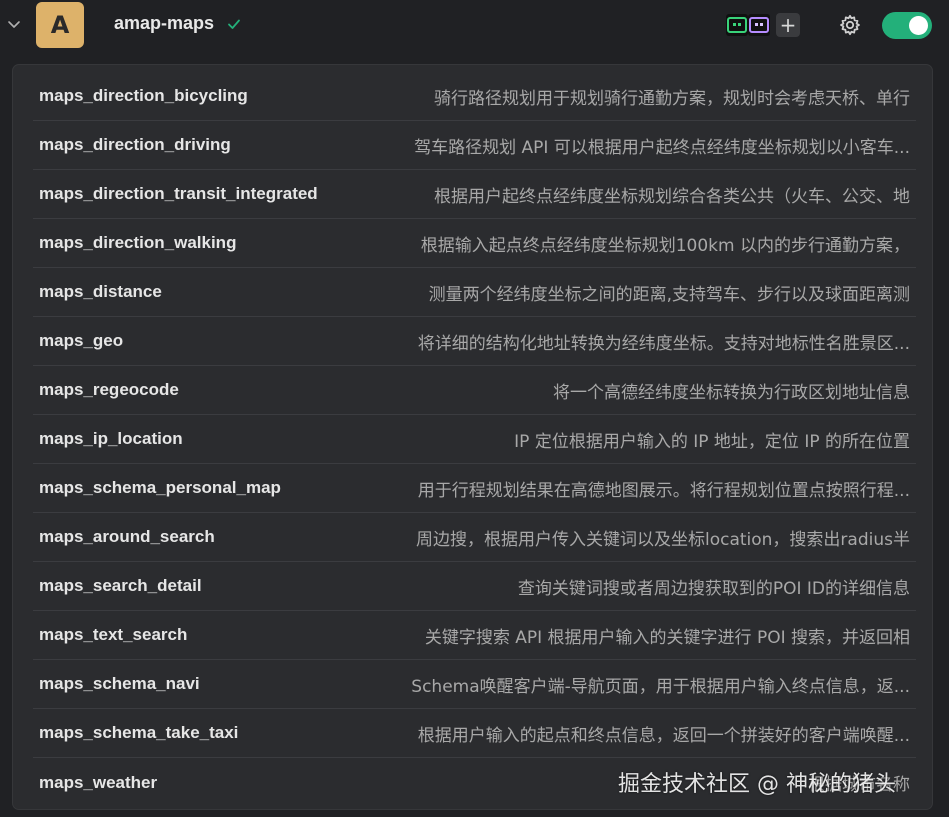 Image resolution: width=949 pixels, height=817 pixels. I want to click on tool-name: maps_direction_walking, so click(138, 242).